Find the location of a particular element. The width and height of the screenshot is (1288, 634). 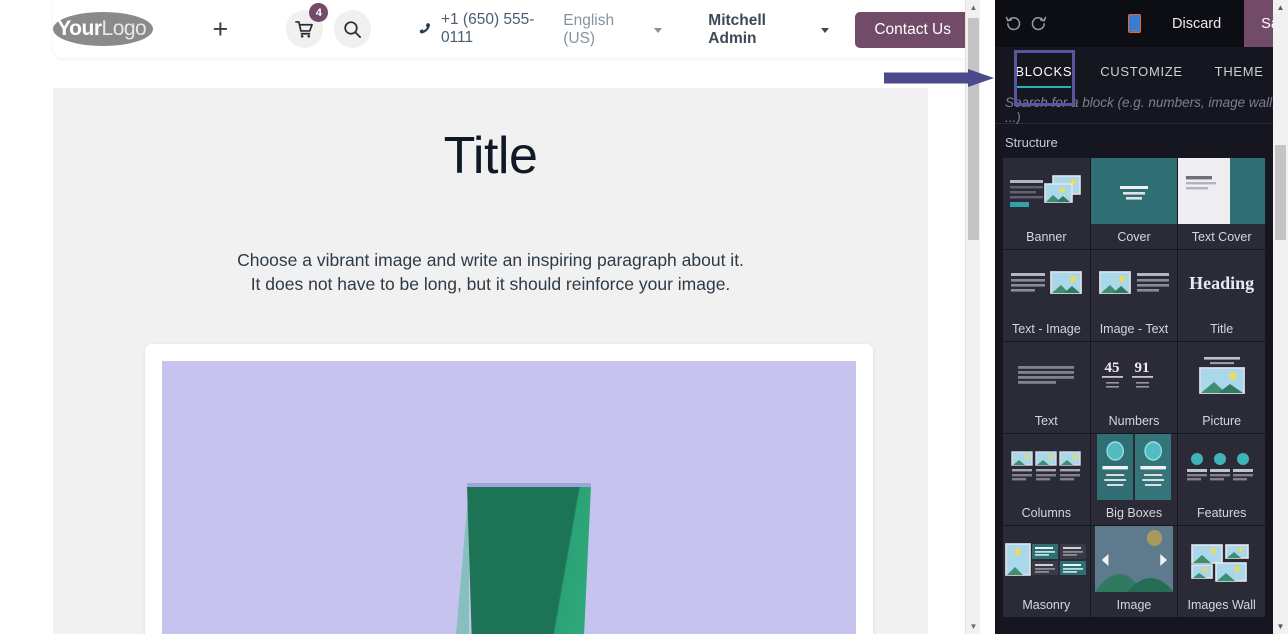

block-label: Picture is located at coordinates (1222, 420).